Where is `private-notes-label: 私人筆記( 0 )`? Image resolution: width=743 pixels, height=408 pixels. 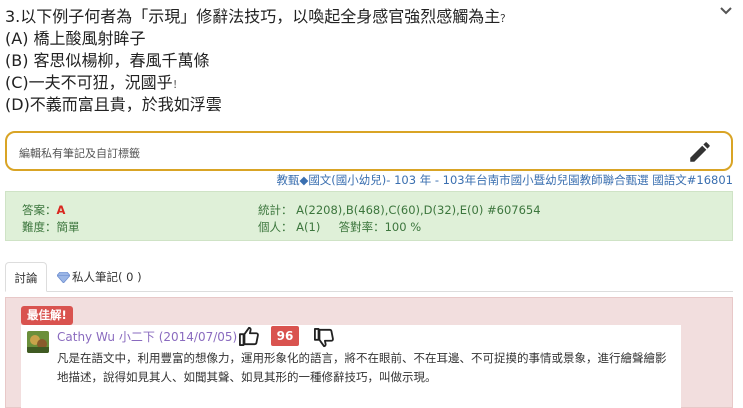
private-notes-label: 私人筆記( 0 ) is located at coordinates (107, 277).